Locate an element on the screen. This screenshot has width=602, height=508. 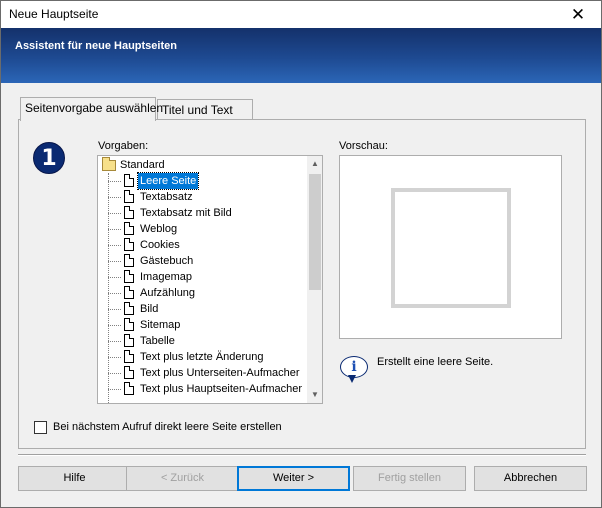
scroll-up-icon: ▲ is located at coordinates (314, 164).